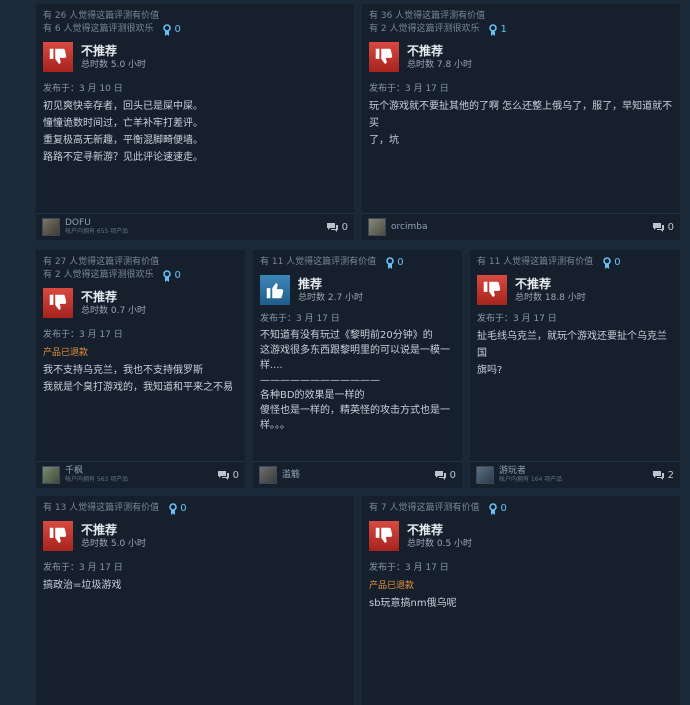 The height and width of the screenshot is (705, 690). I want to click on recommendation: 不推荐 总时数 0.7 小时, so click(140, 303).